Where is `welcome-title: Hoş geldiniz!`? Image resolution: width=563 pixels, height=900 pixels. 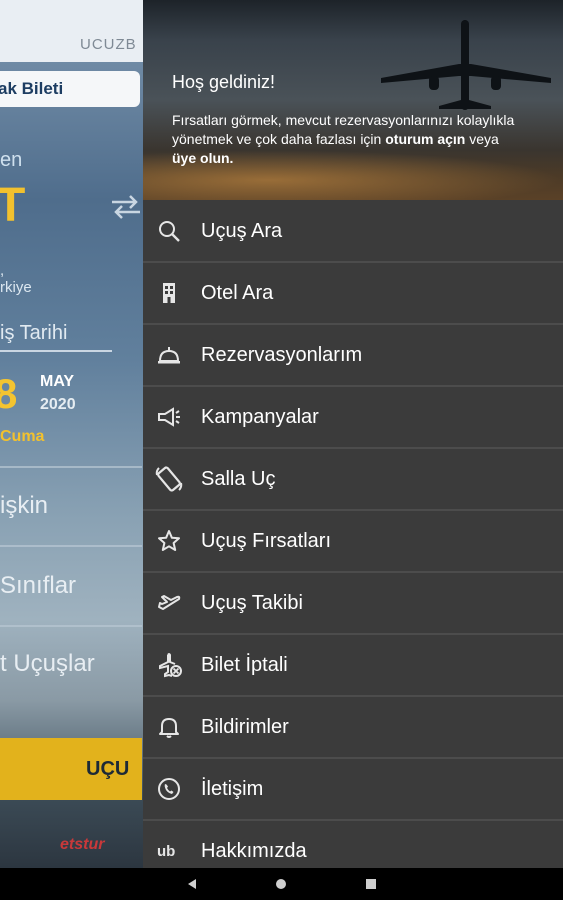
welcome-title: Hoş geldiniz! is located at coordinates (224, 82).